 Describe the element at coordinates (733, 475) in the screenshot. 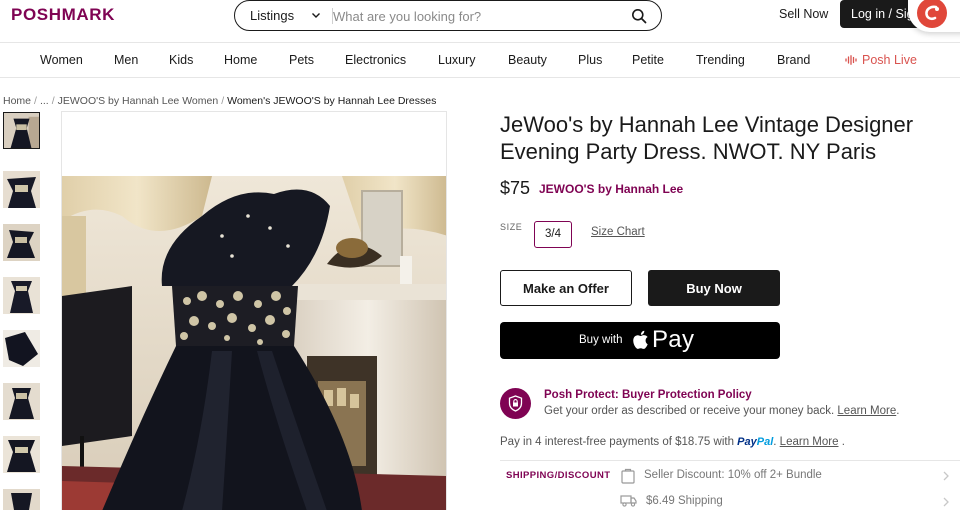

I see `seller-discount-text: Seller Discount: 10% off 2+ Bundle` at that location.